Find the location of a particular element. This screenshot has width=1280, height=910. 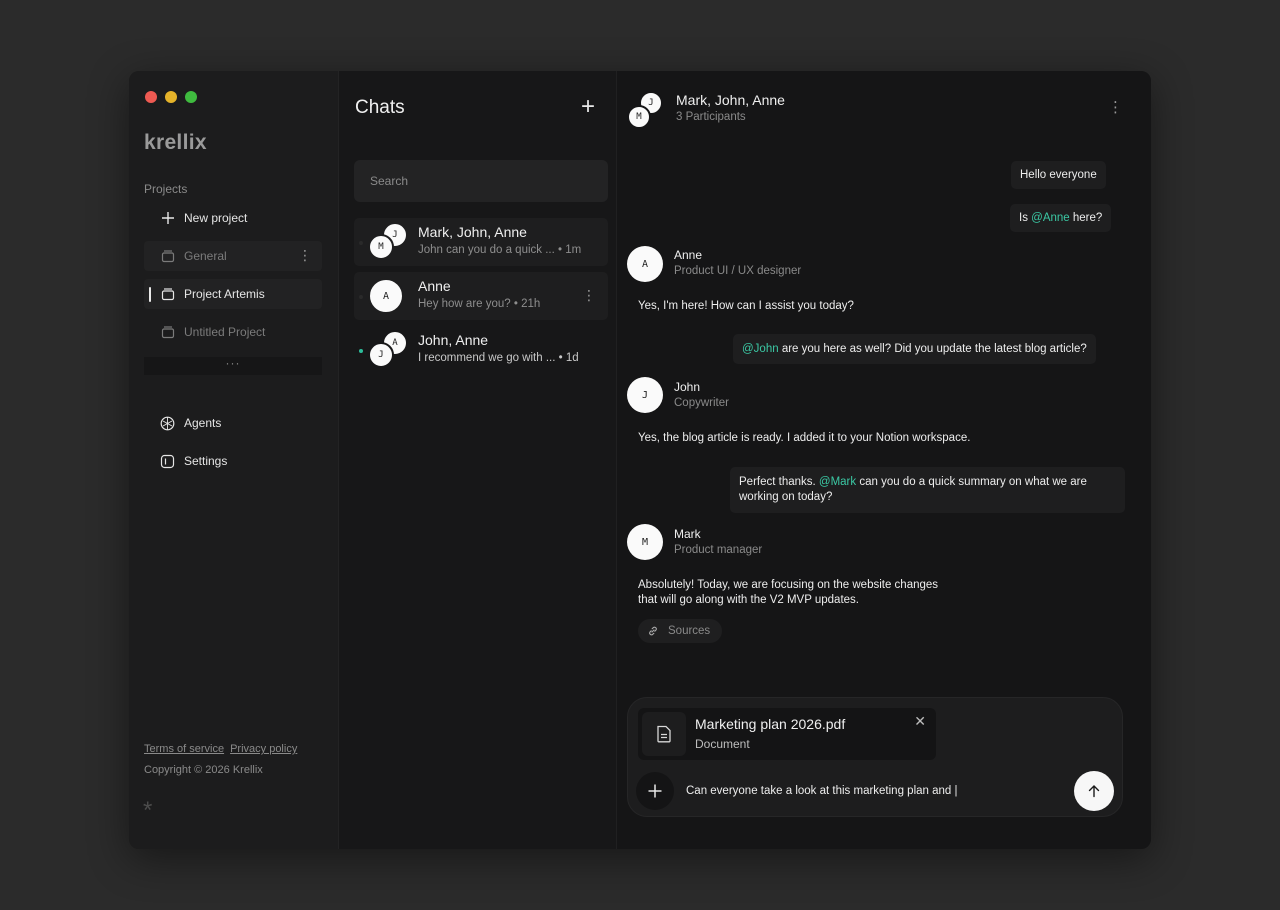

sender-avatar: J is located at coordinates (645, 395).